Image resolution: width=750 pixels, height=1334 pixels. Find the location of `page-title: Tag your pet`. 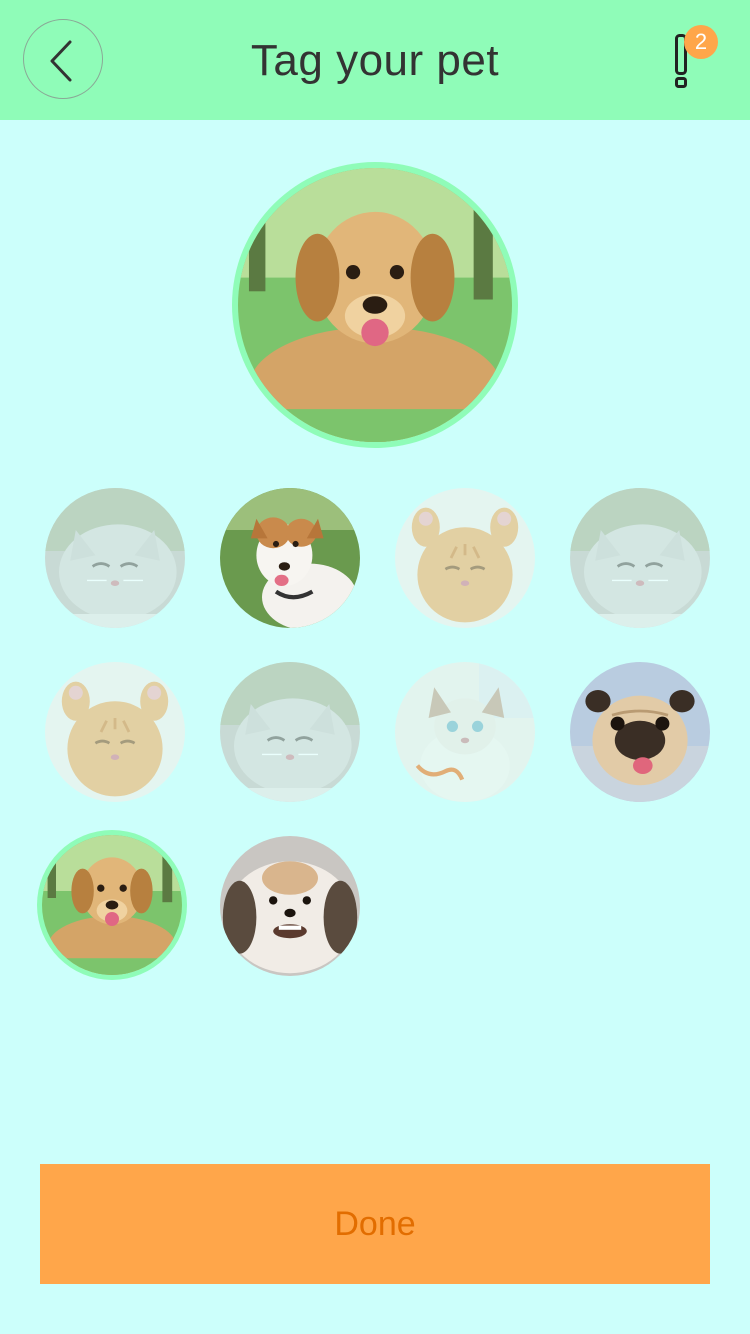

page-title: Tag your pet is located at coordinates (375, 60).